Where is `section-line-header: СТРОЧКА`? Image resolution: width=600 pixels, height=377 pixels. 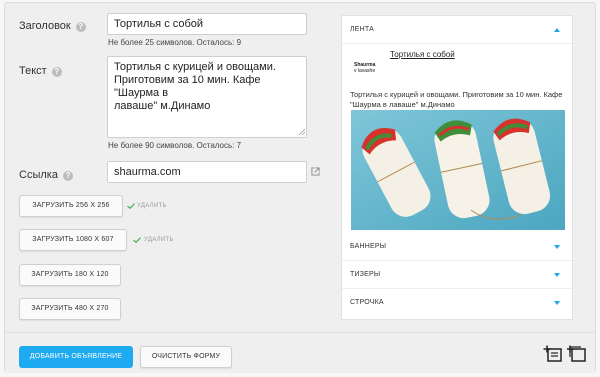 section-line-header: СТРОЧКА is located at coordinates (457, 303).